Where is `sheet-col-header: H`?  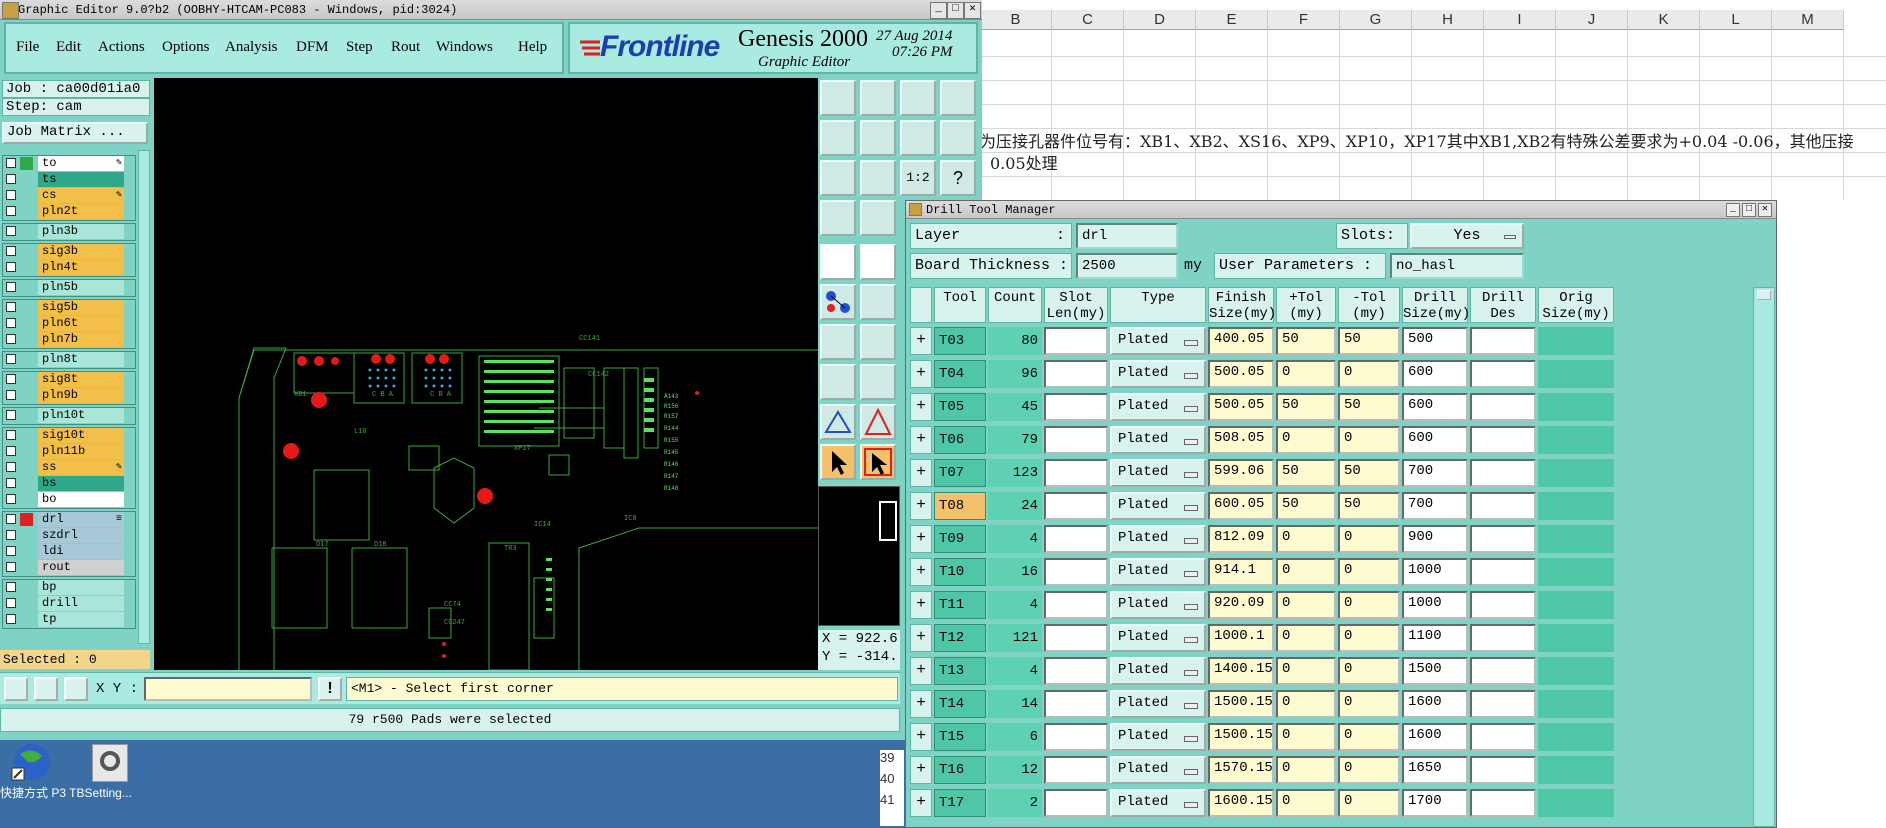
sheet-col-header: H is located at coordinates (1448, 20).